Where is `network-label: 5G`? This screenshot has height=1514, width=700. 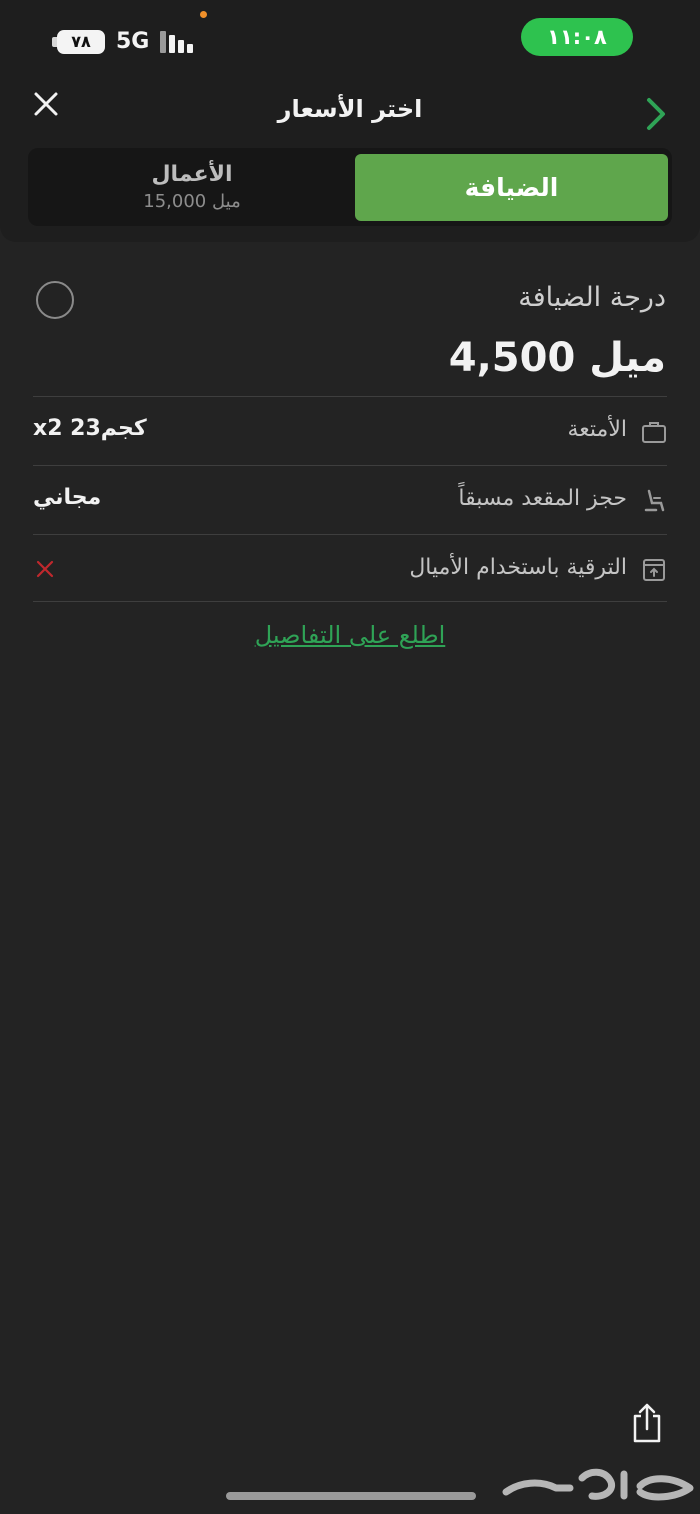 network-label: 5G is located at coordinates (133, 41).